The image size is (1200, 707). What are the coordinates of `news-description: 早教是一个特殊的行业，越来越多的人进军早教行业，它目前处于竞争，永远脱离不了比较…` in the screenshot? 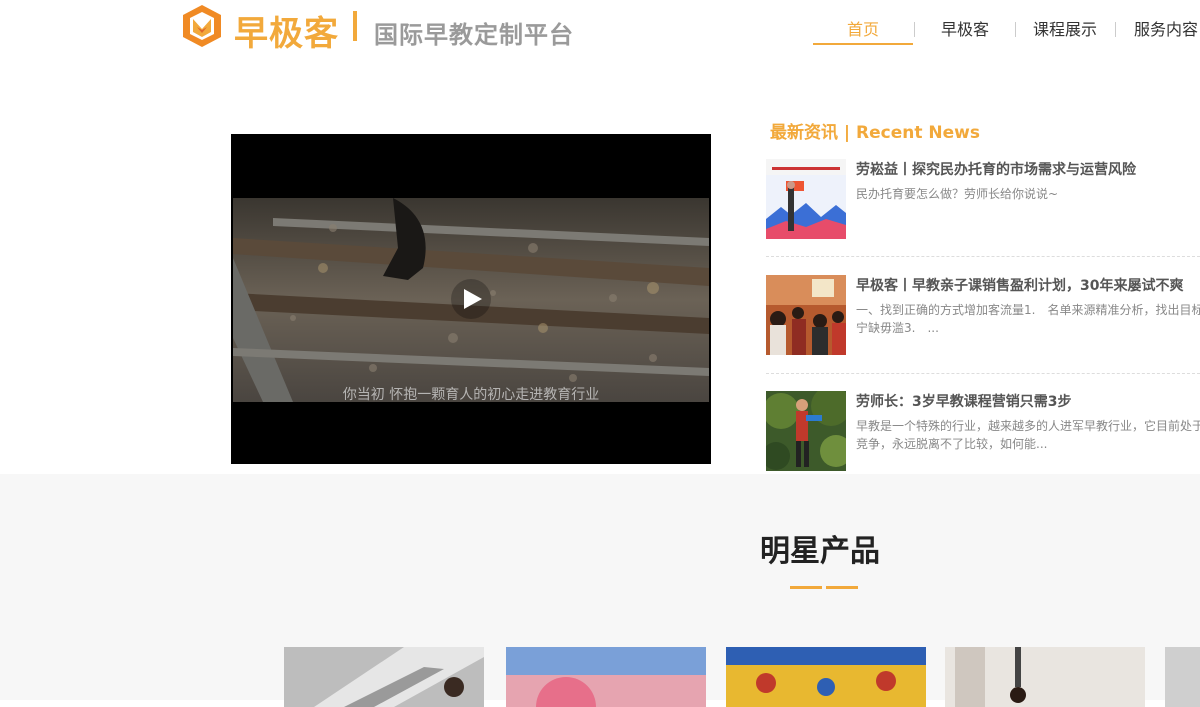 It's located at (1028, 435).